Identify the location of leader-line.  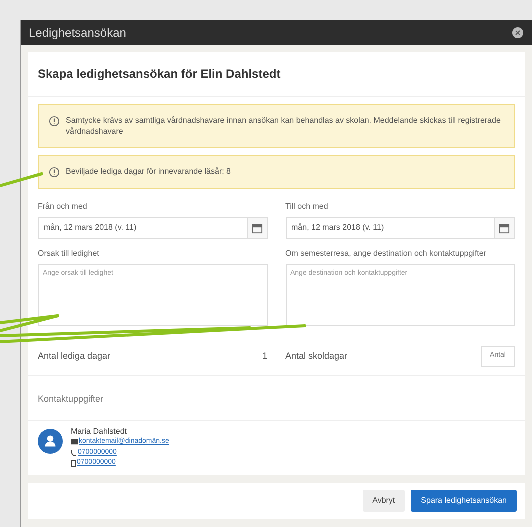
(22, 180).